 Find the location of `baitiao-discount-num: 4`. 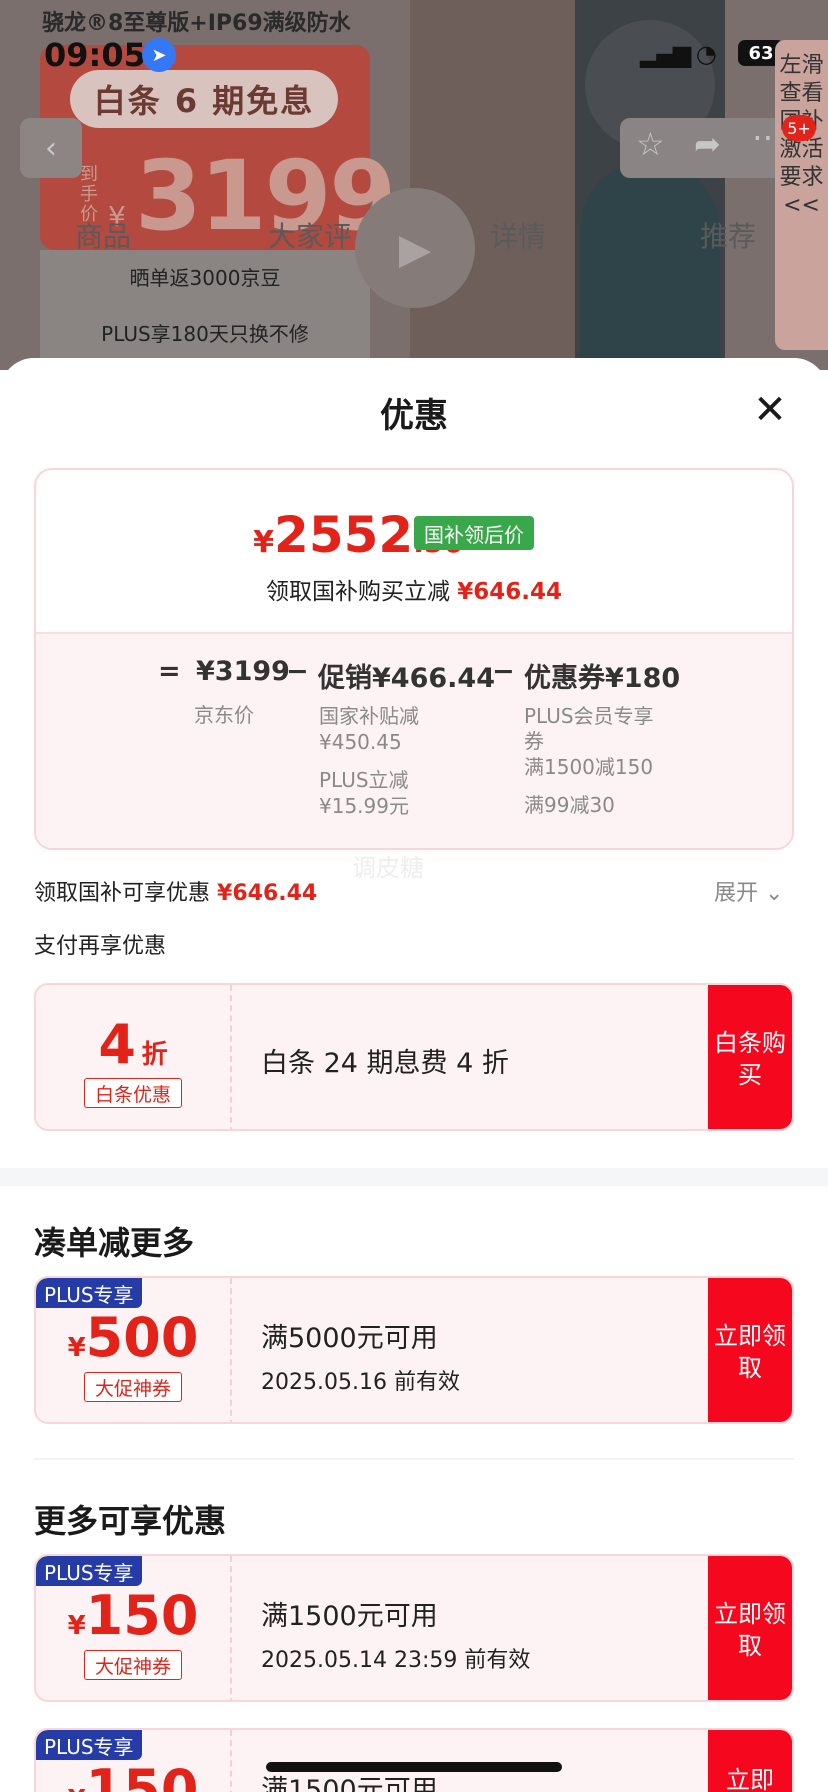

baitiao-discount-num: 4 is located at coordinates (117, 1044).